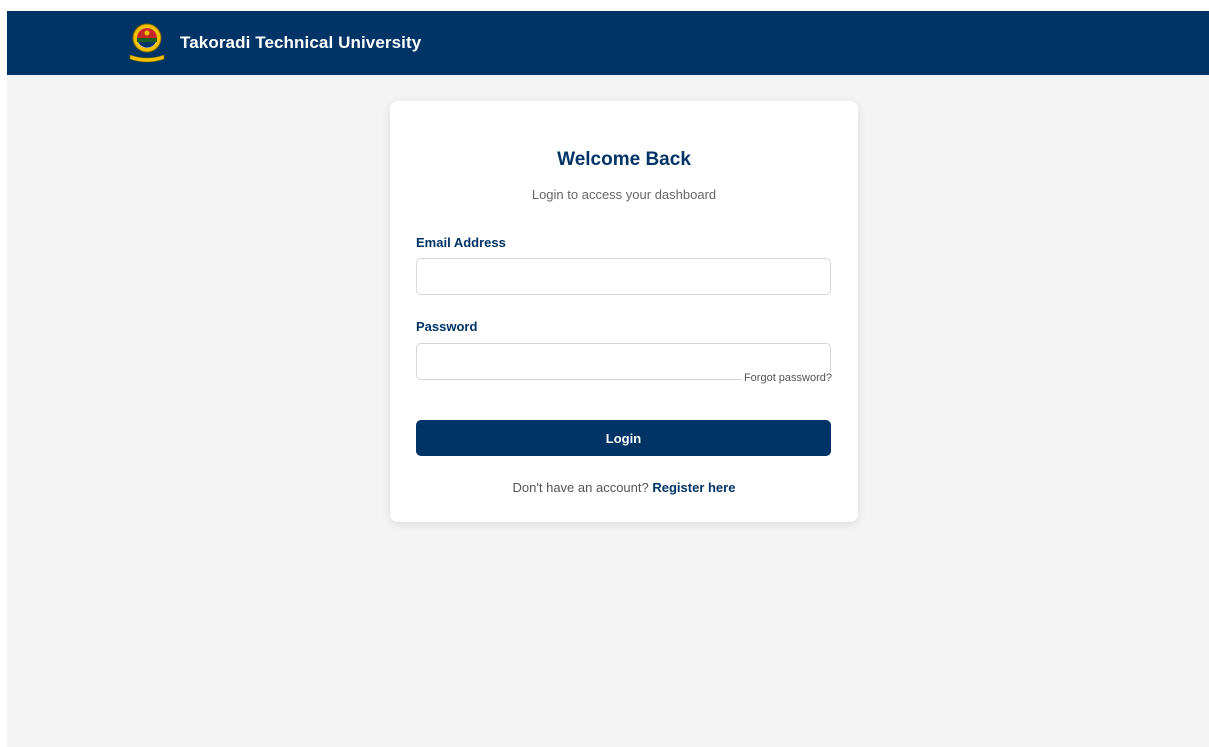 This screenshot has width=1209, height=747. Describe the element at coordinates (301, 42) in the screenshot. I see `university-name: Takoradi Technical University` at that location.